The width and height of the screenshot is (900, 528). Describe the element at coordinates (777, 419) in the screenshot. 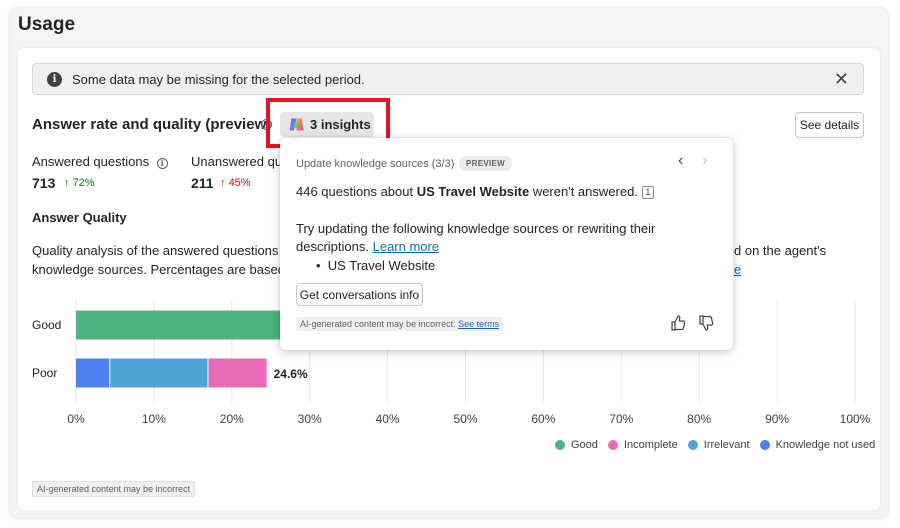

I see `x-tick-label: 90%` at that location.